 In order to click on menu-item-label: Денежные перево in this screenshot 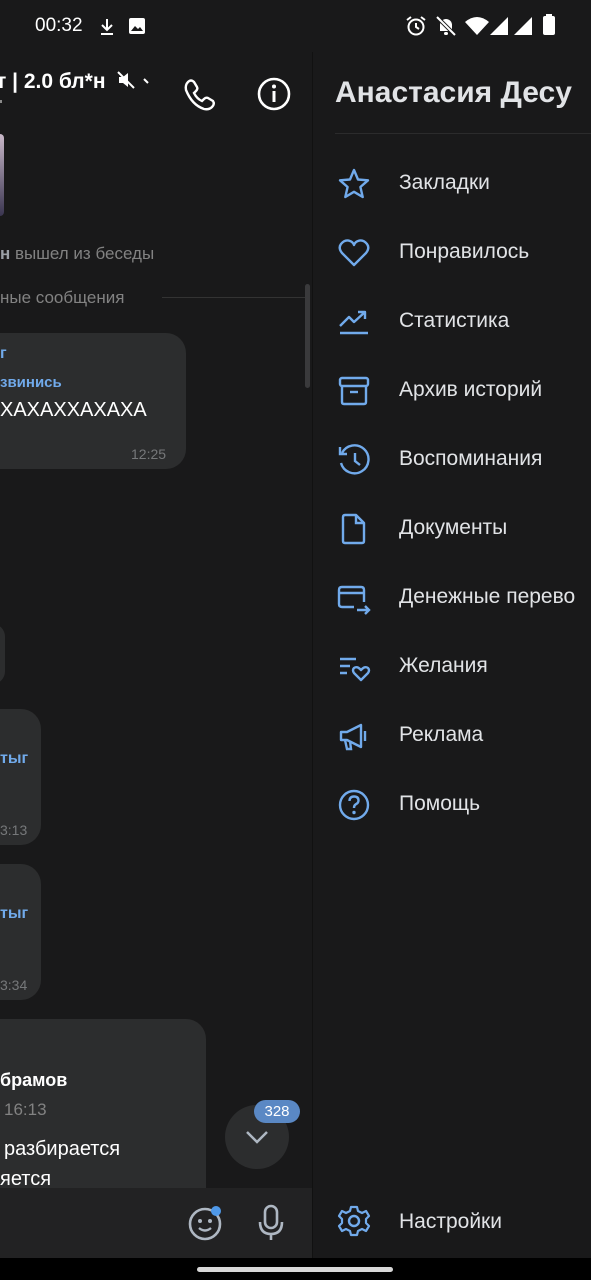, I will do `click(487, 596)`.